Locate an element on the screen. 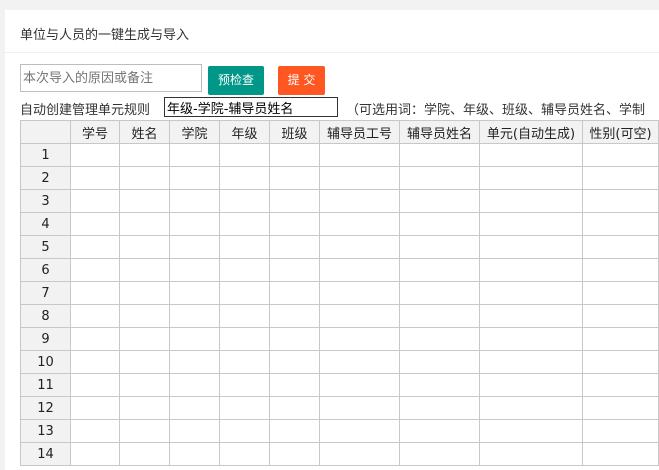  row-number: 13 is located at coordinates (45, 431).